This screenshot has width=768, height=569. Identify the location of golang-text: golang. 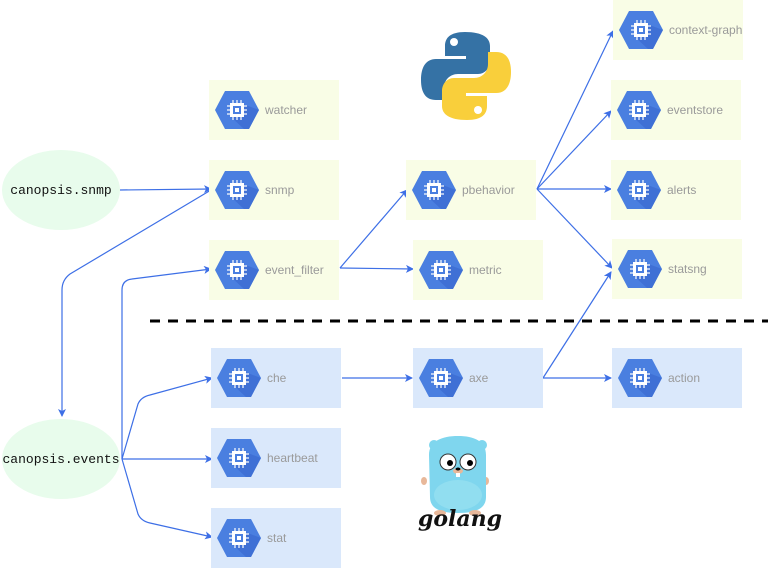
(460, 519).